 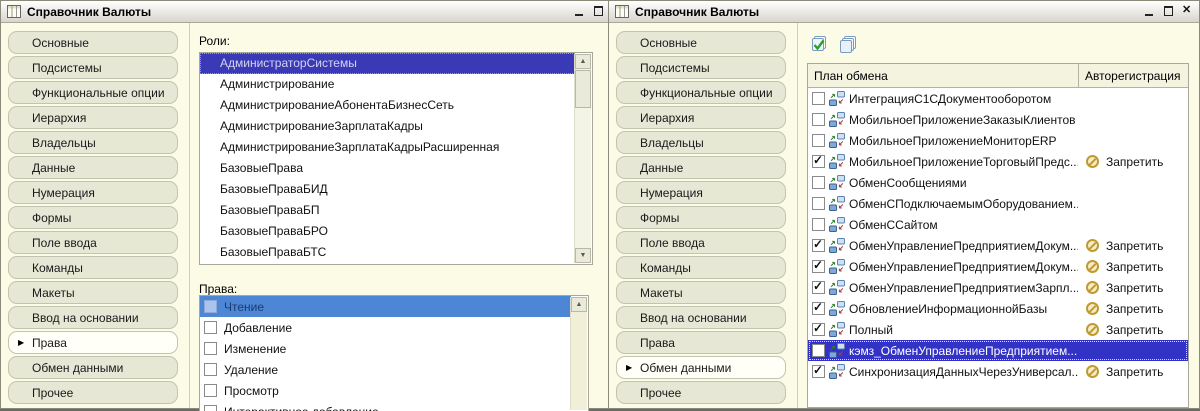 What do you see at coordinates (387, 210) in the screenshot?
I see `role-list-item: БазовыеПраваБП` at bounding box center [387, 210].